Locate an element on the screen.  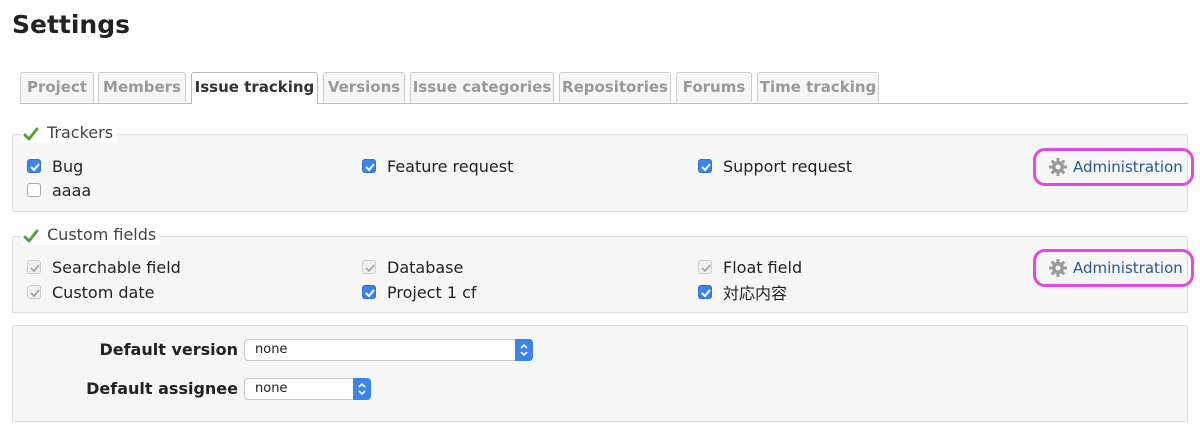
default-assignee-value: none is located at coordinates (271, 388).